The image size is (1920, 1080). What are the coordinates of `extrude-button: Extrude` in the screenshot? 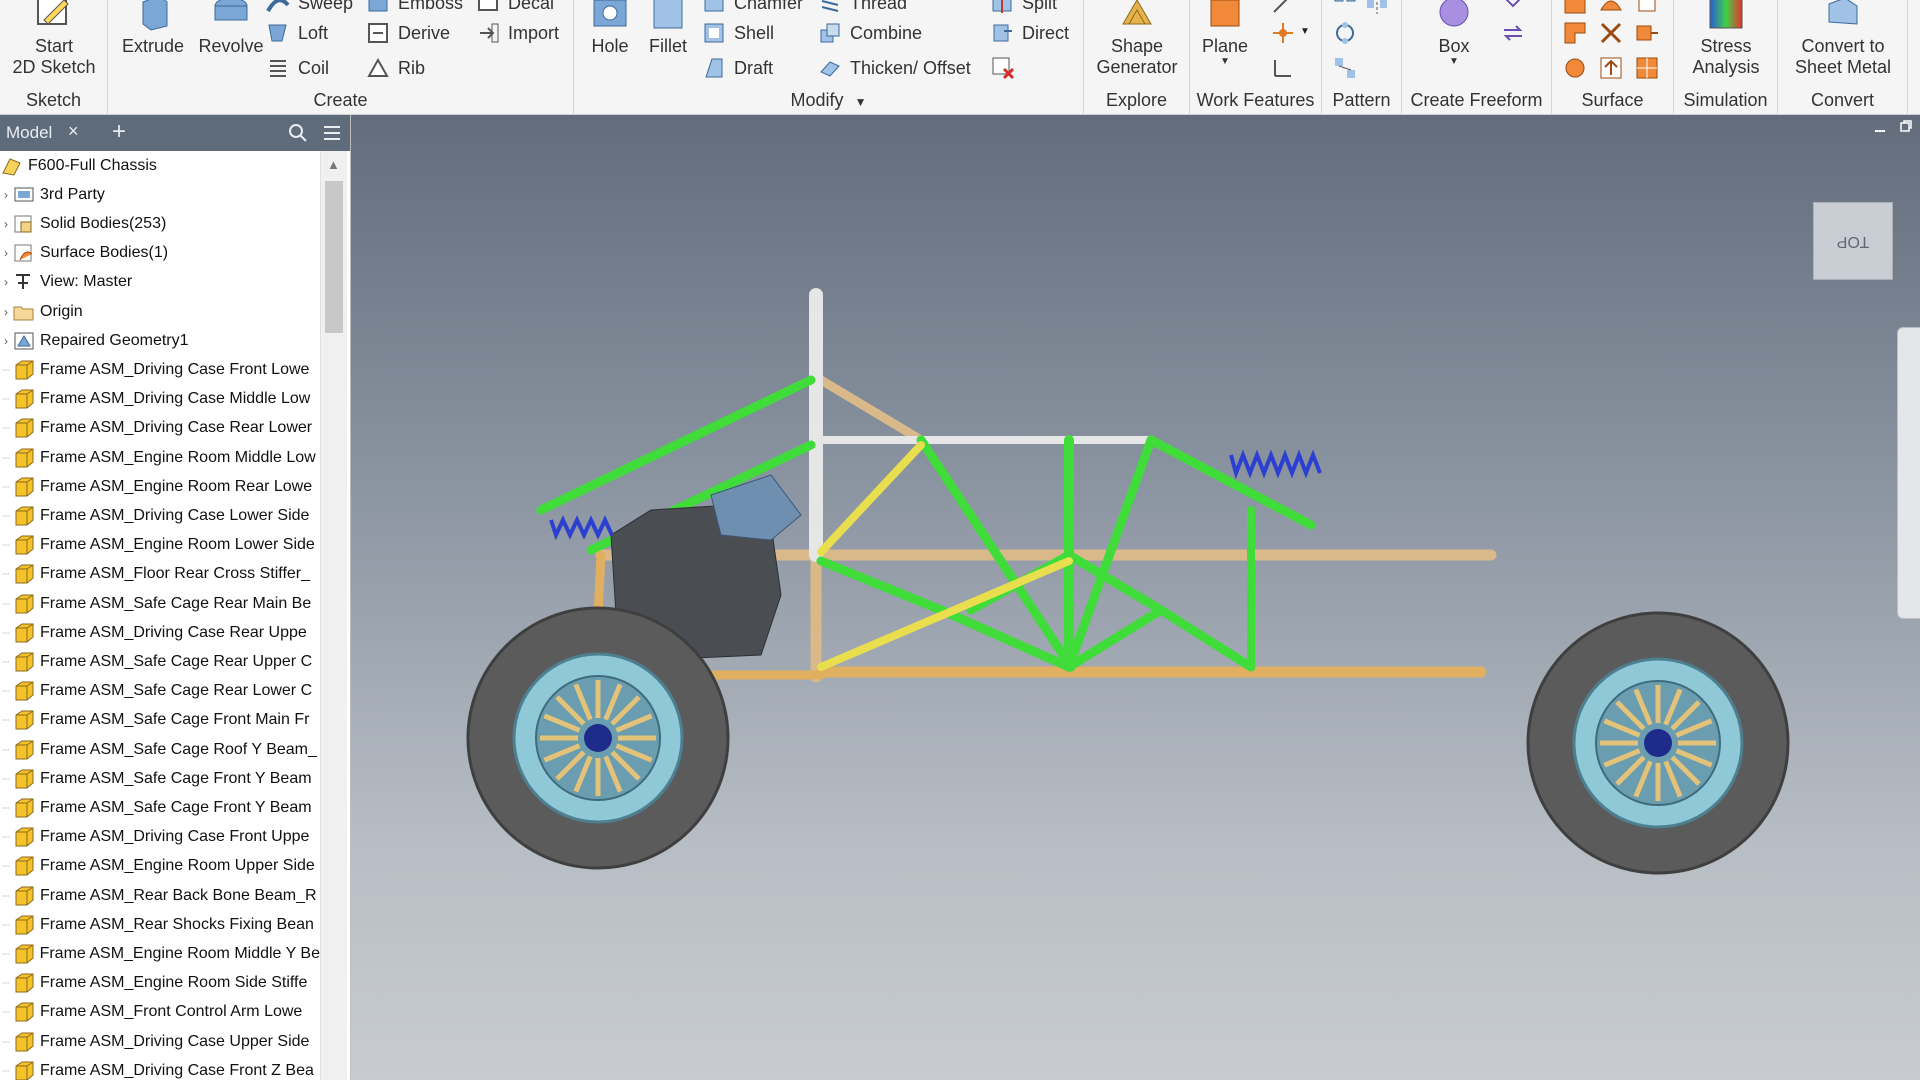 It's located at (153, 28).